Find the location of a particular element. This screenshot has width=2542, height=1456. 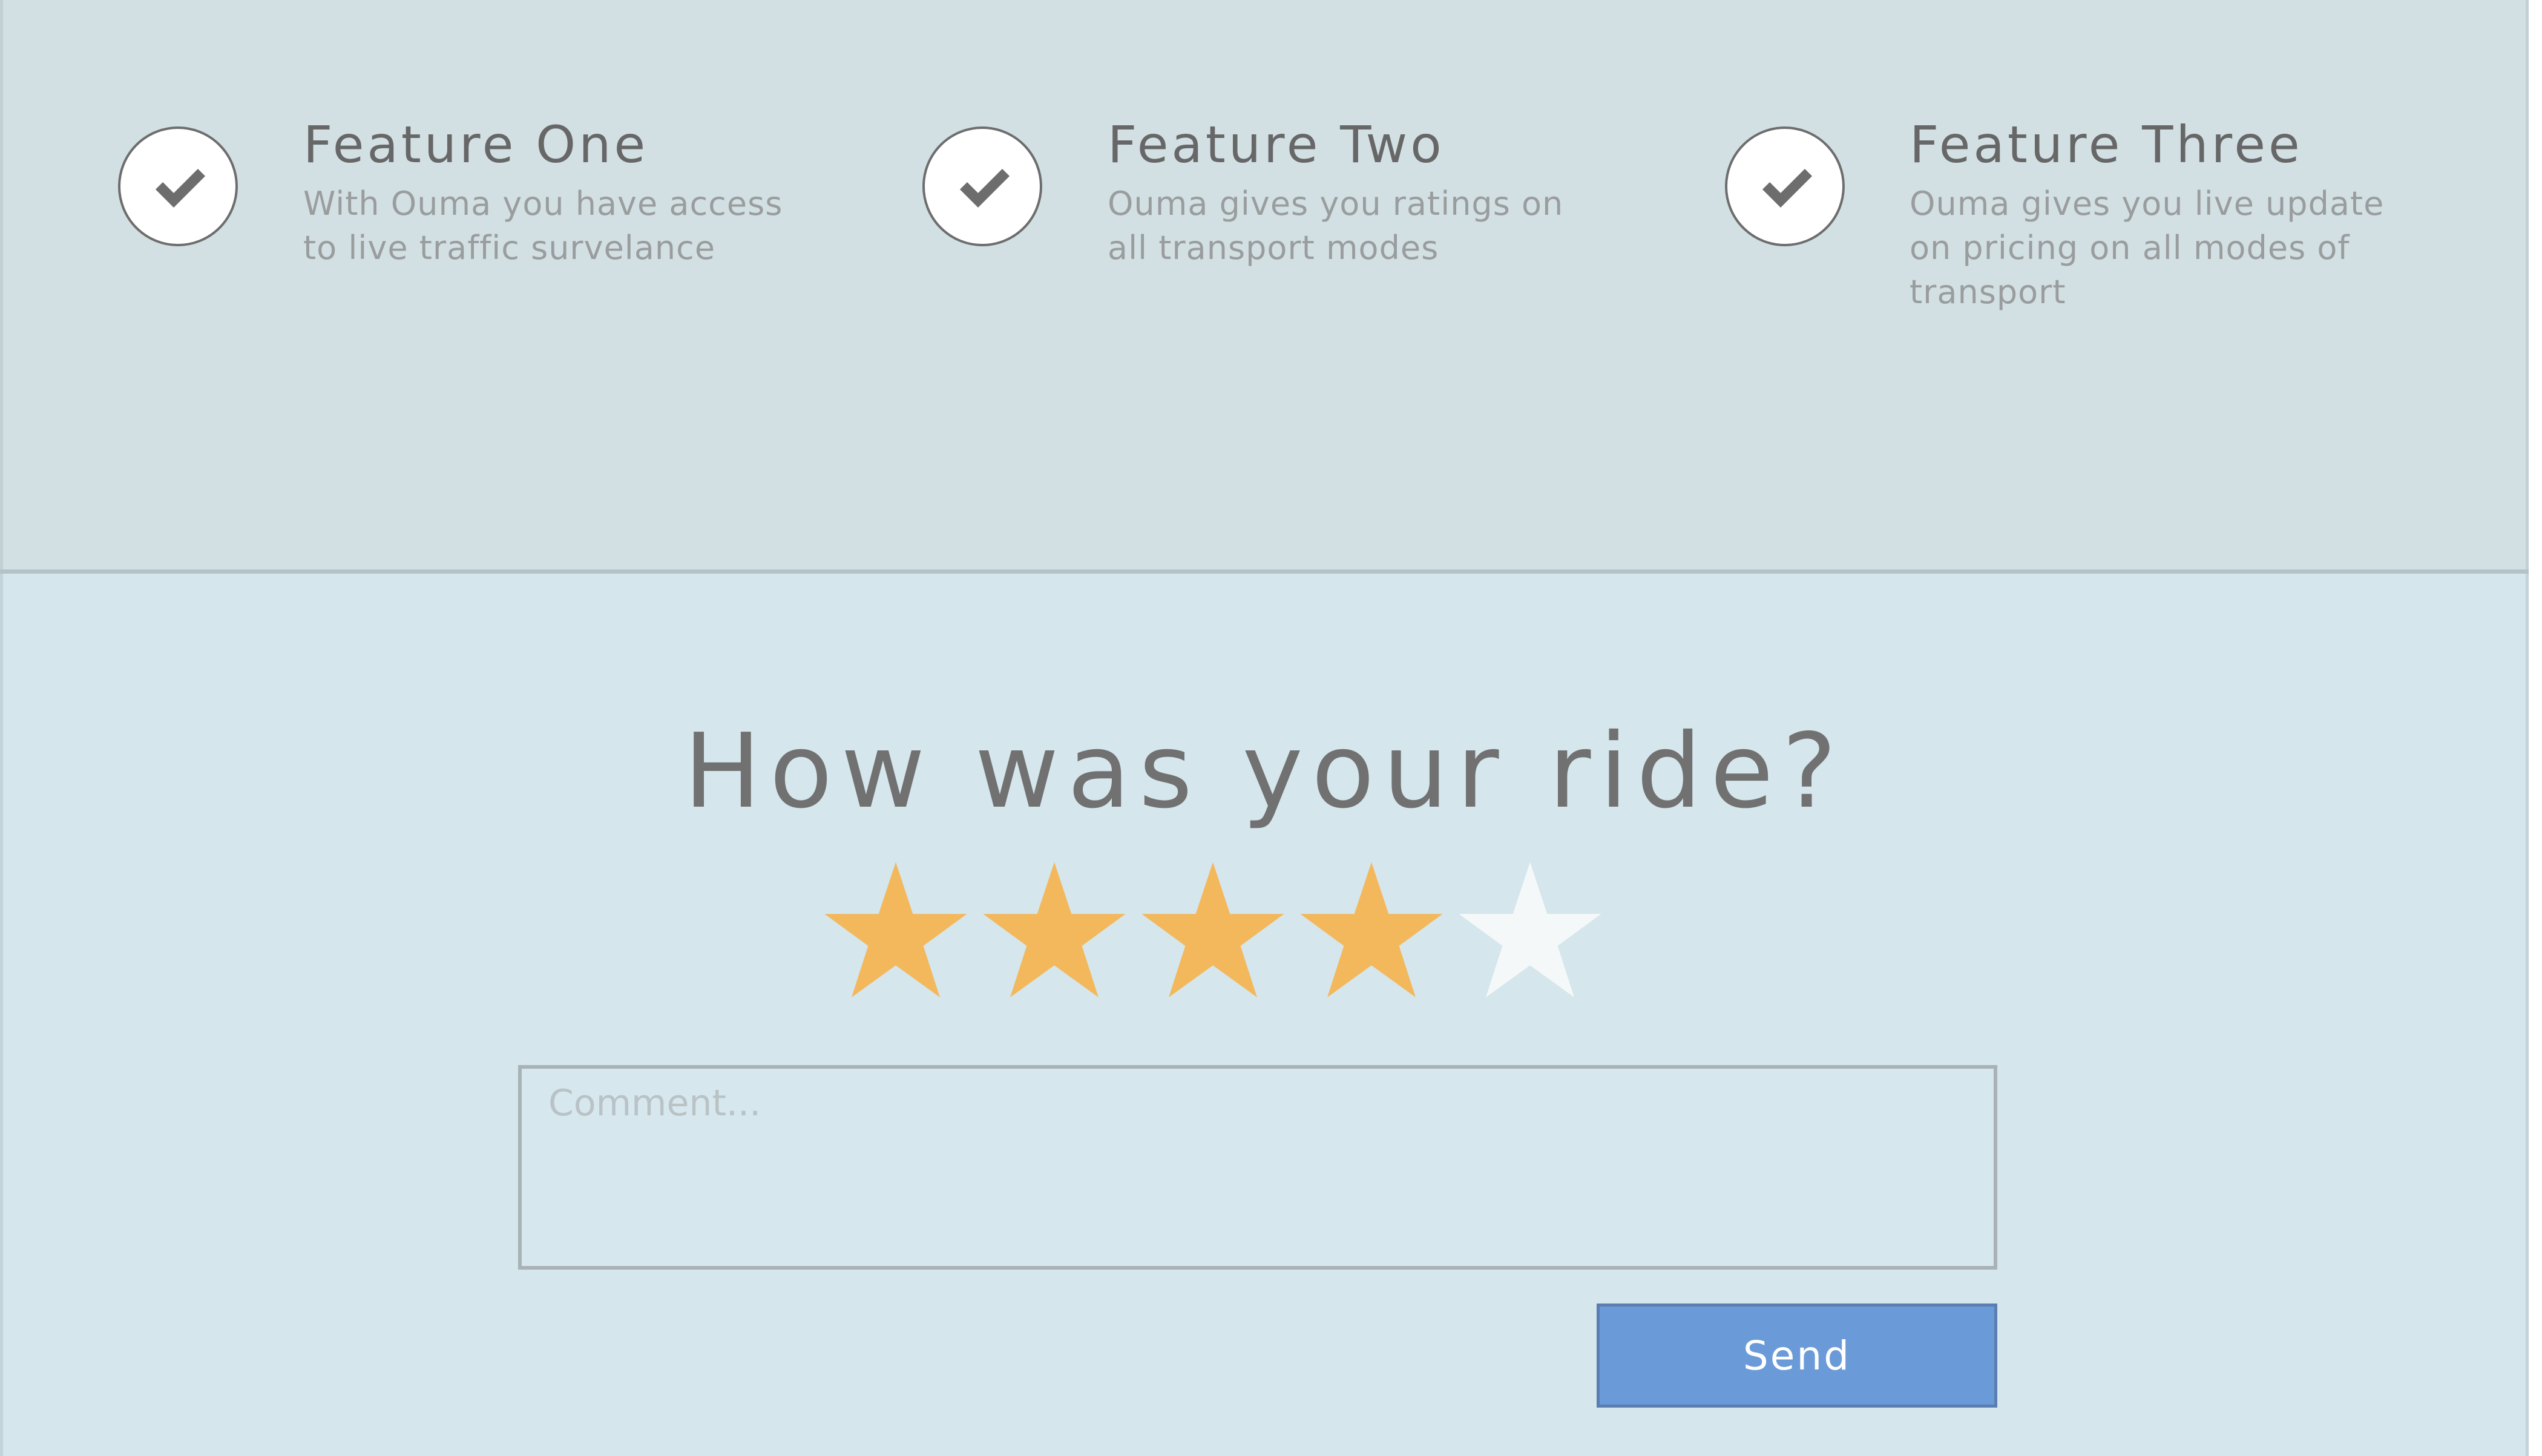

page-edge is located at coordinates (2536, 728).